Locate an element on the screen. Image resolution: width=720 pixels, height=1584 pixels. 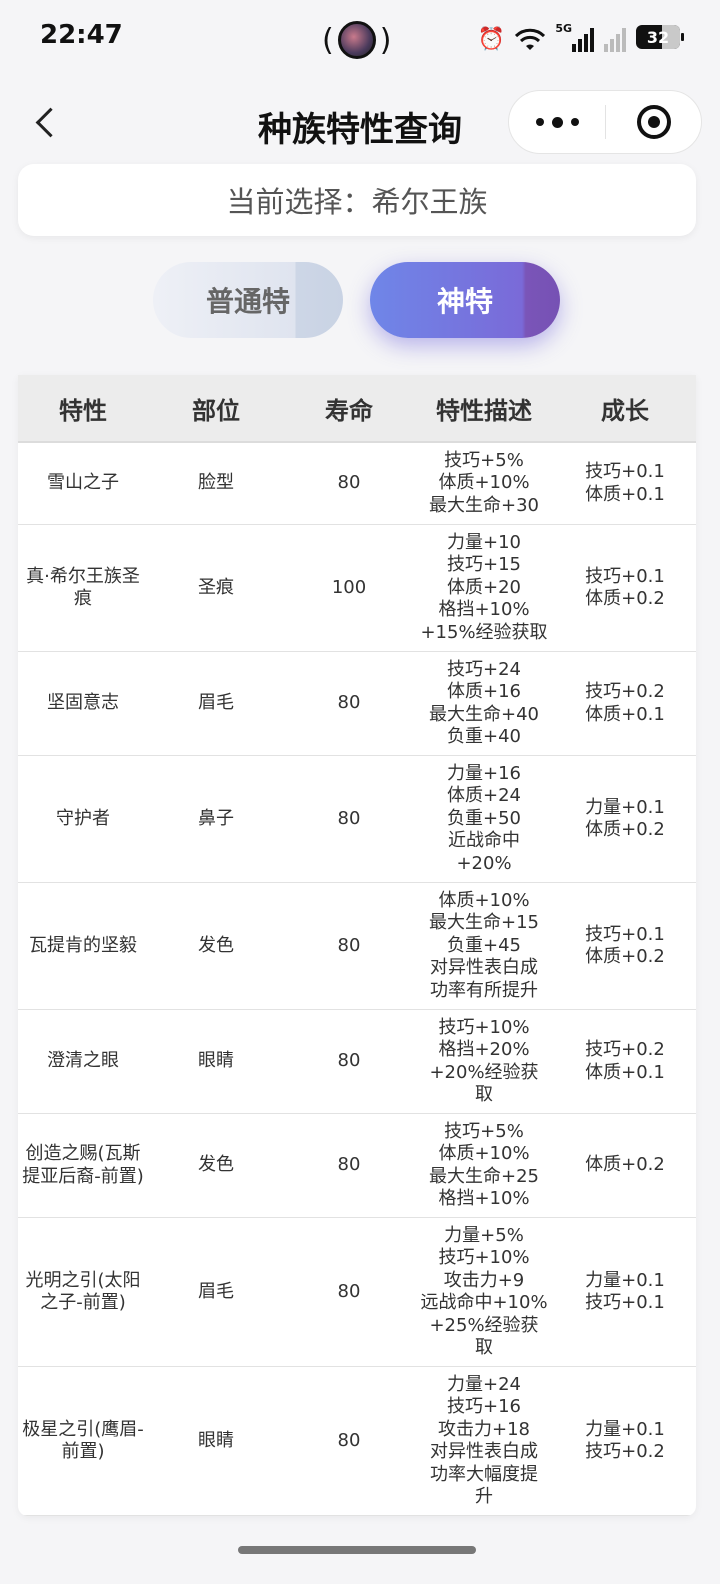
table-row: 雪山之子 脸型 80 技巧+5% 体质+10% 最大生命+30 技巧+0.1 体质+0.1 is located at coordinates (357, 484).